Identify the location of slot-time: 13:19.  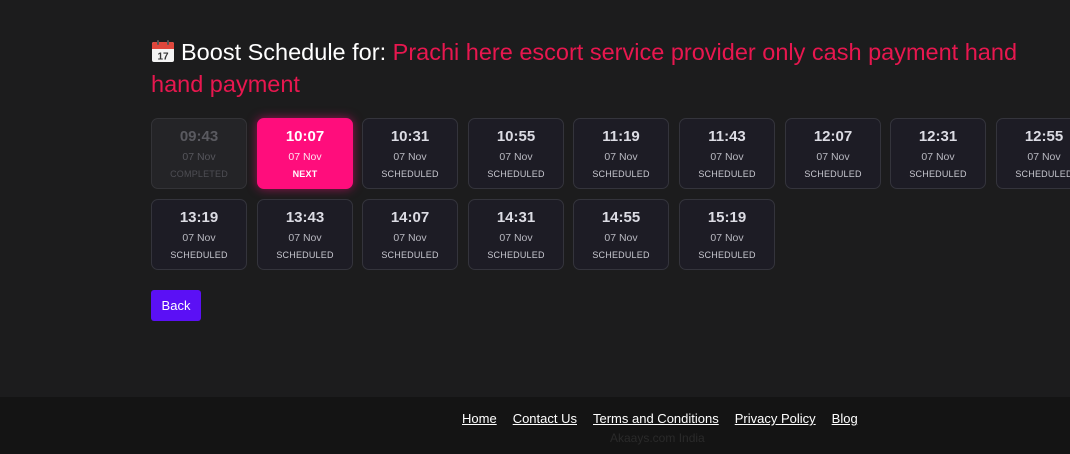
(199, 217).